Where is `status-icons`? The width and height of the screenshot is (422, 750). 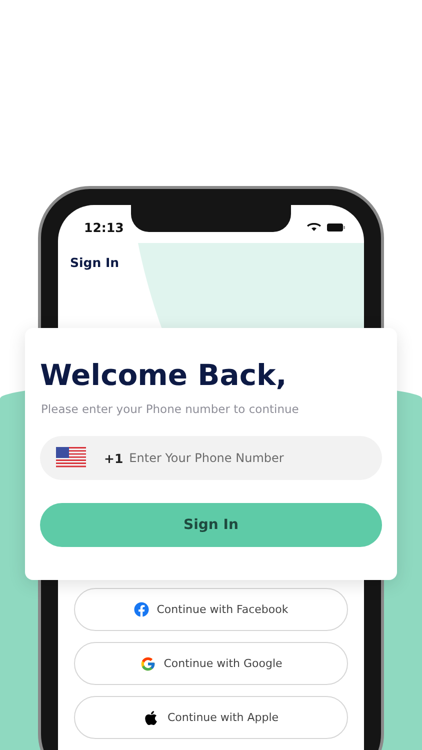 status-icons is located at coordinates (326, 227).